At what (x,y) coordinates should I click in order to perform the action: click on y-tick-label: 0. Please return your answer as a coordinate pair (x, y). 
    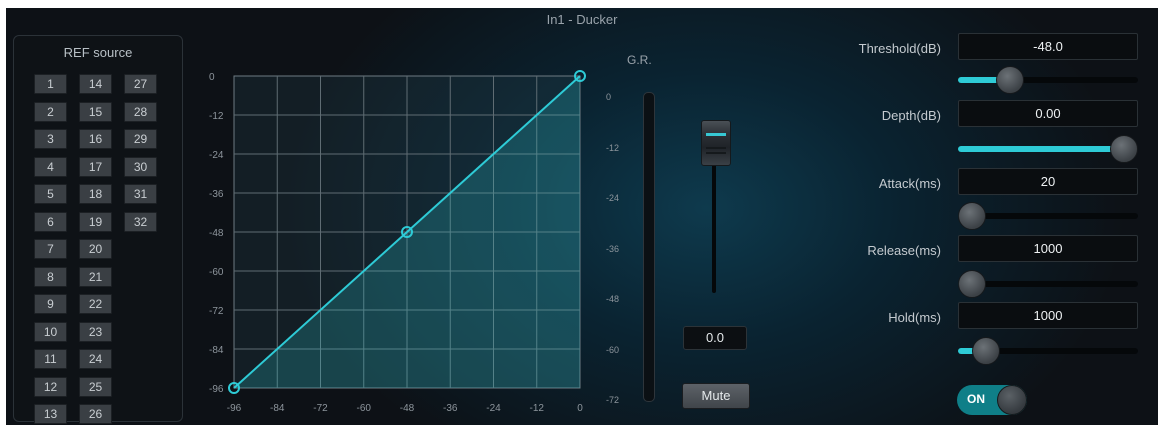
    Looking at the image, I should click on (212, 77).